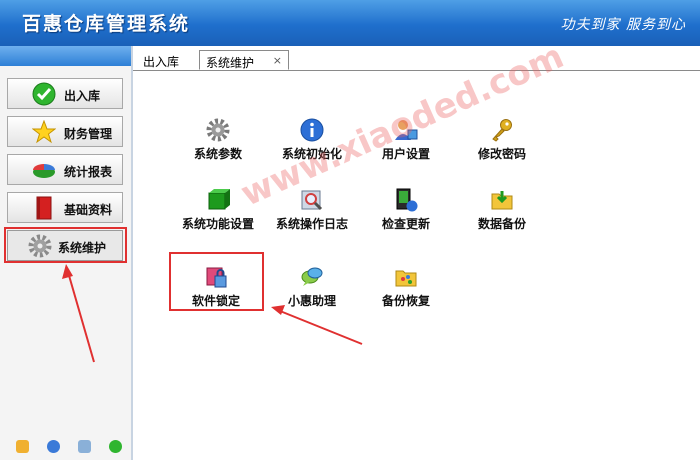 The width and height of the screenshot is (700, 460). Describe the element at coordinates (67, 271) in the screenshot. I see `arrow-head-sidebar` at that location.